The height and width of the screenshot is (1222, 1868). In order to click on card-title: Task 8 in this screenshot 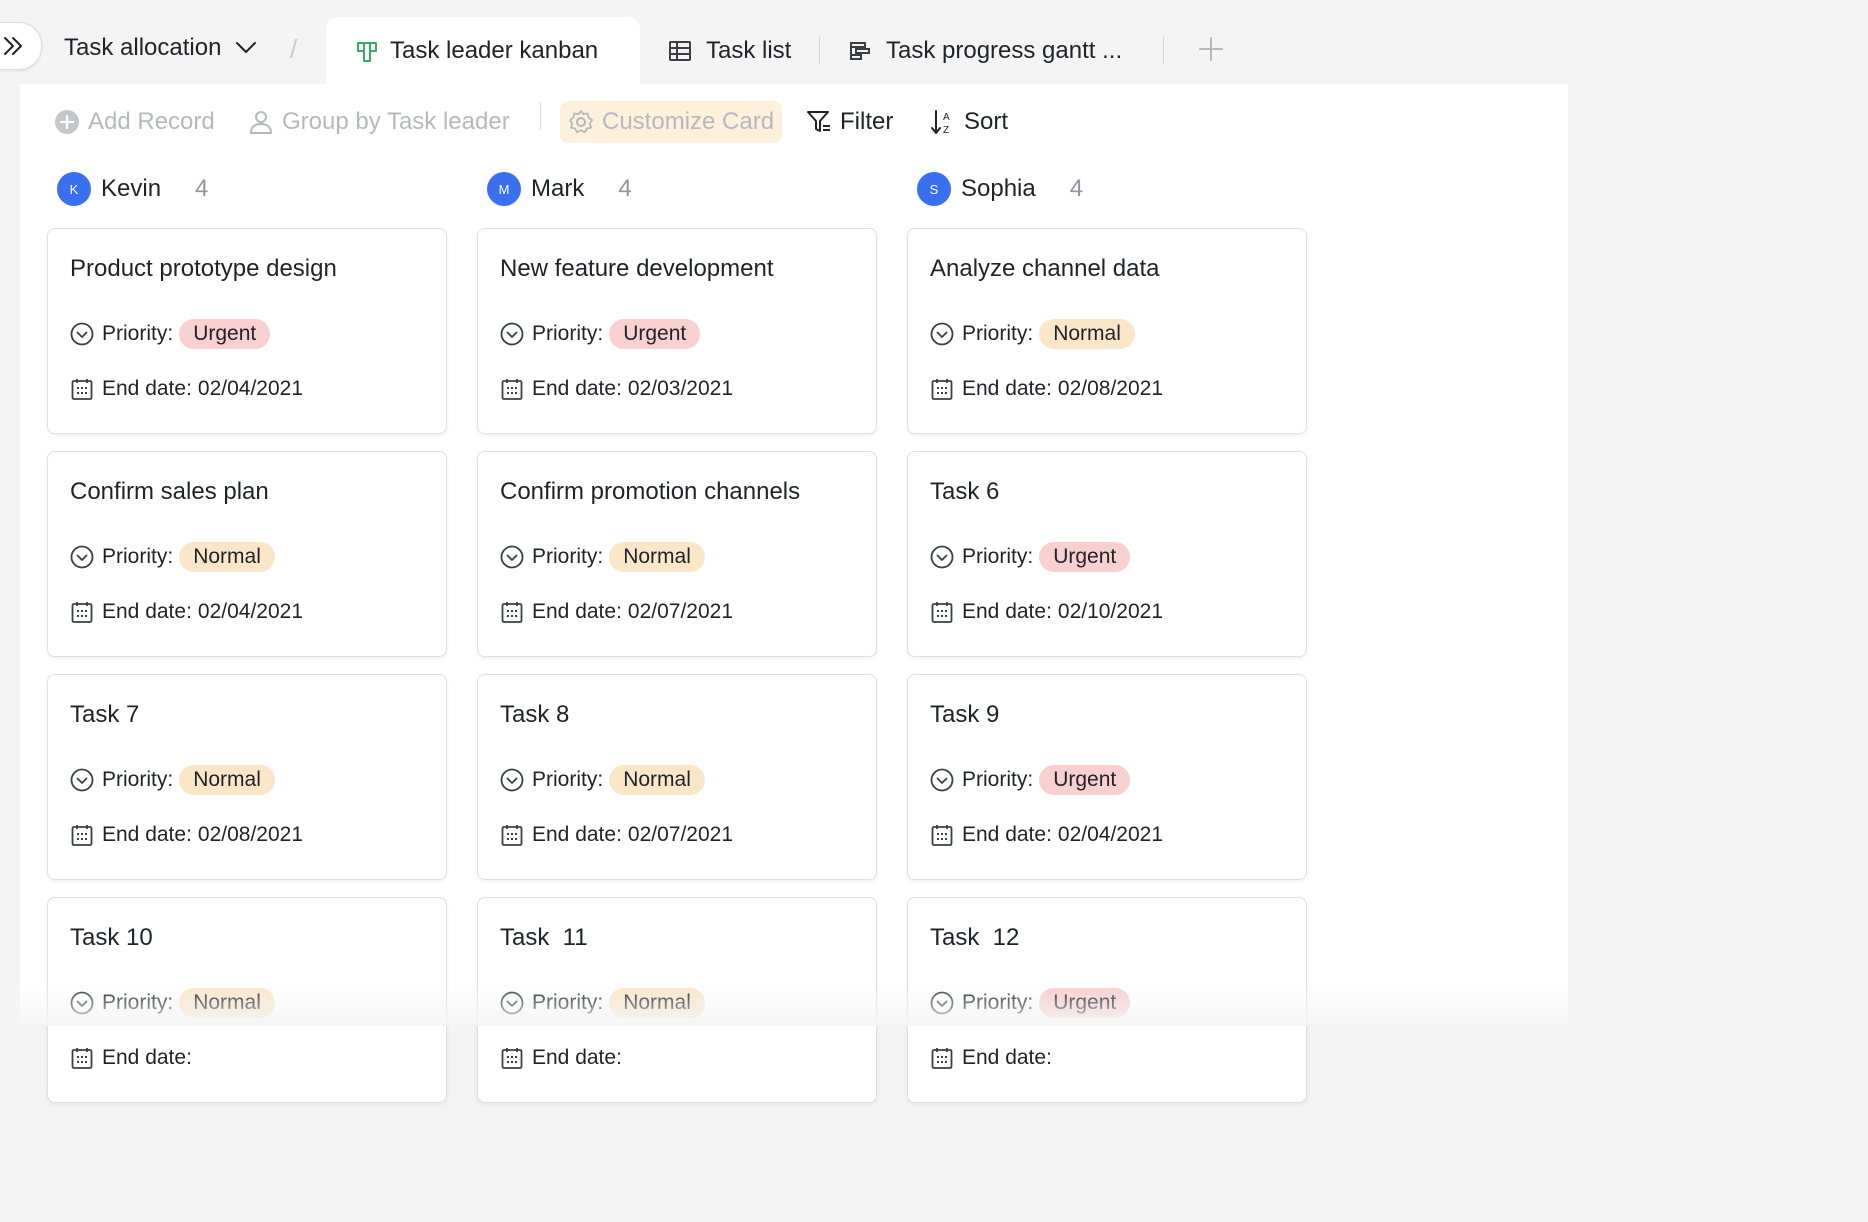, I will do `click(535, 714)`.